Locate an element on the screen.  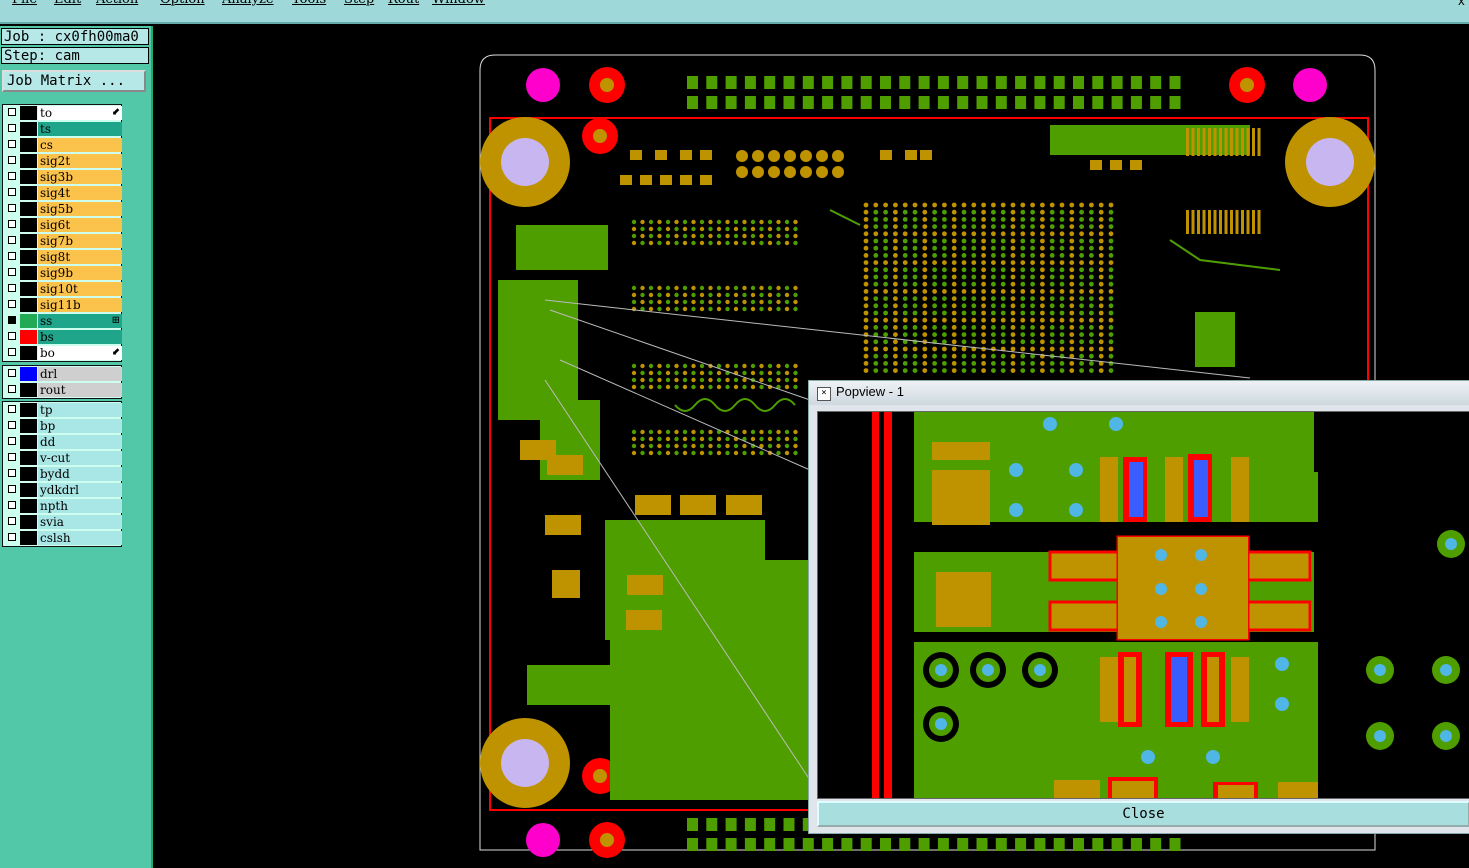
menu-window: Window is located at coordinates (458, 3).